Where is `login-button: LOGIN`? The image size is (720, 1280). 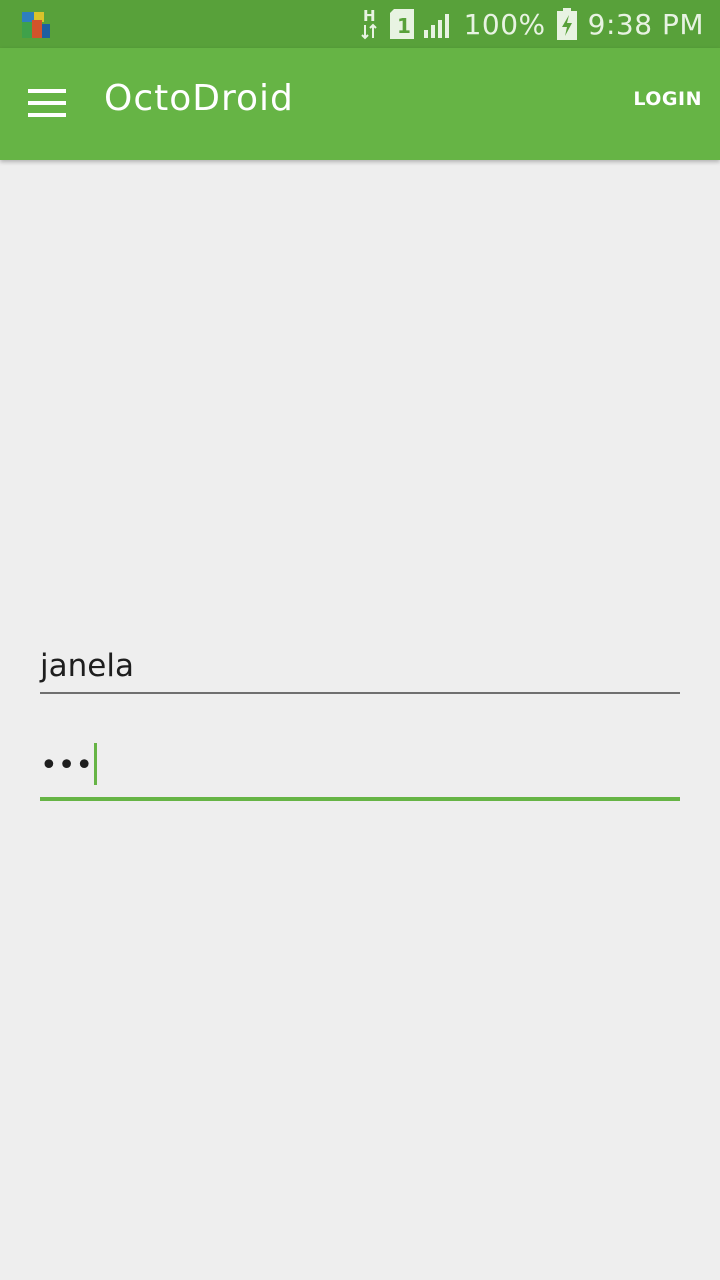
login-button: LOGIN is located at coordinates (667, 99).